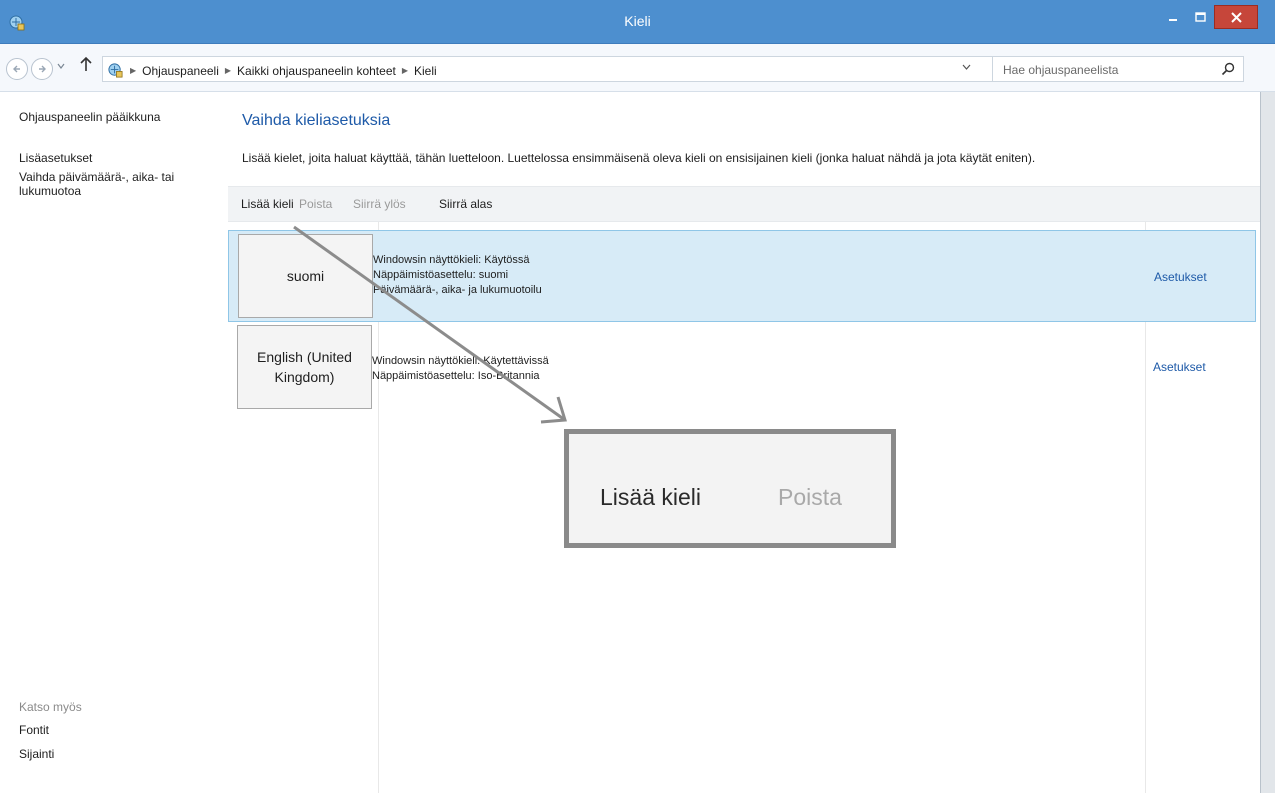 The width and height of the screenshot is (1275, 793). What do you see at coordinates (113, 184) in the screenshot?
I see `sidebar-link-date-format: Vaihda päivämäärä-, aika- tai lukumuotoa` at bounding box center [113, 184].